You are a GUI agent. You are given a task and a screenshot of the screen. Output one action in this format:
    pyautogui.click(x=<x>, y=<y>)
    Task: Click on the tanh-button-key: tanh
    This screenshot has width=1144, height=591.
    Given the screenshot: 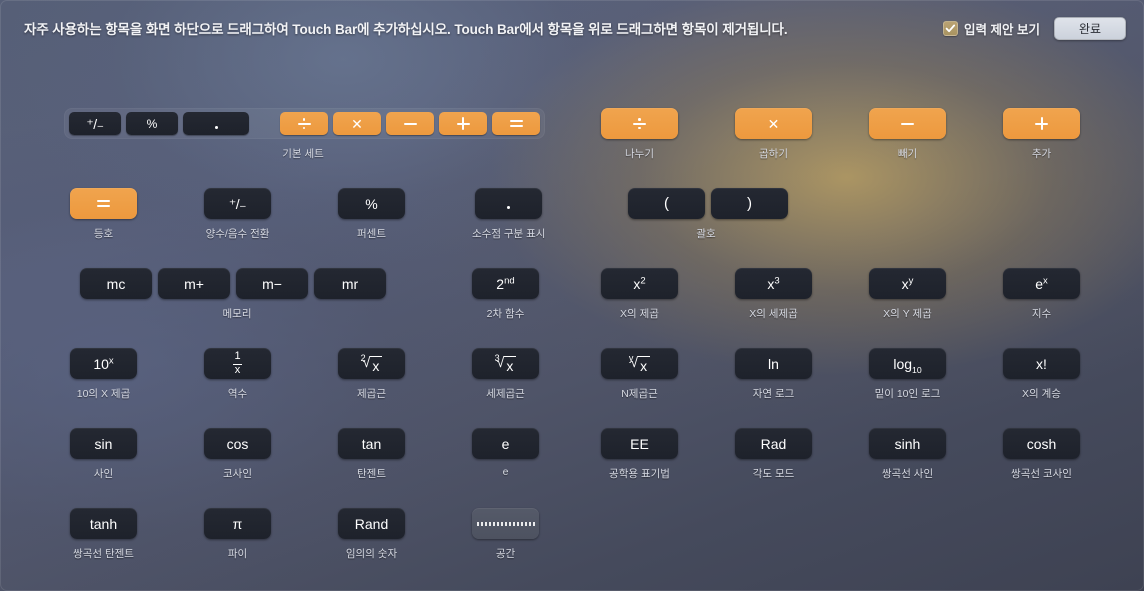 What is the action you would take?
    pyautogui.click(x=103, y=523)
    